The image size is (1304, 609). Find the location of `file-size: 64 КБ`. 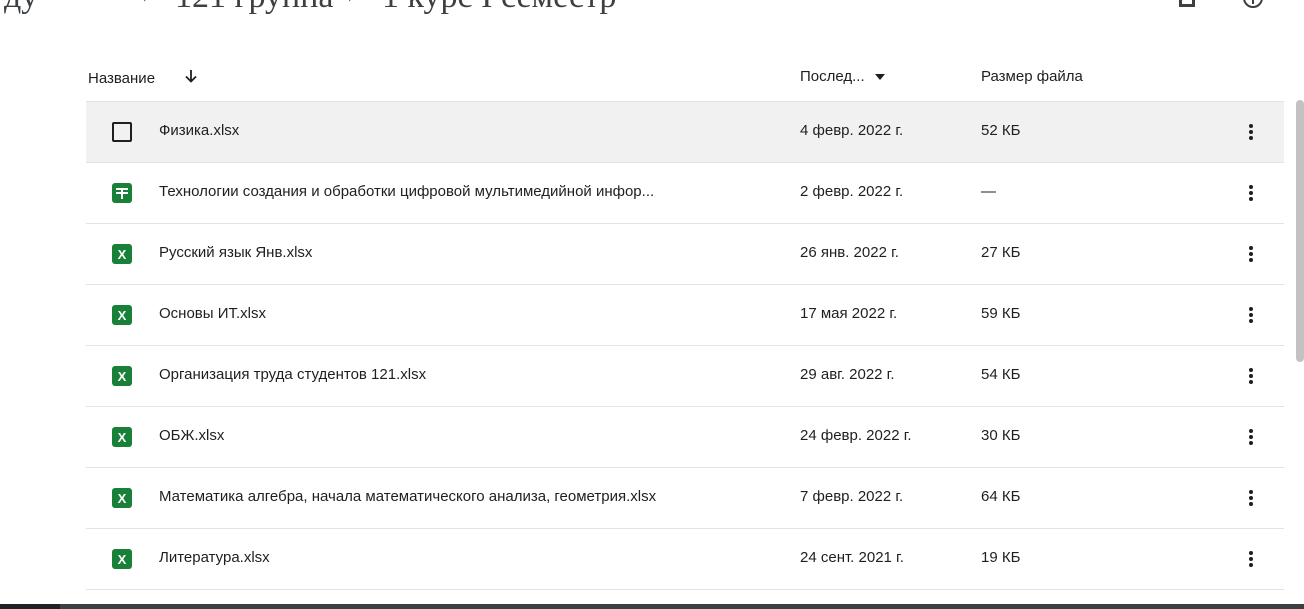

file-size: 64 КБ is located at coordinates (1001, 496).